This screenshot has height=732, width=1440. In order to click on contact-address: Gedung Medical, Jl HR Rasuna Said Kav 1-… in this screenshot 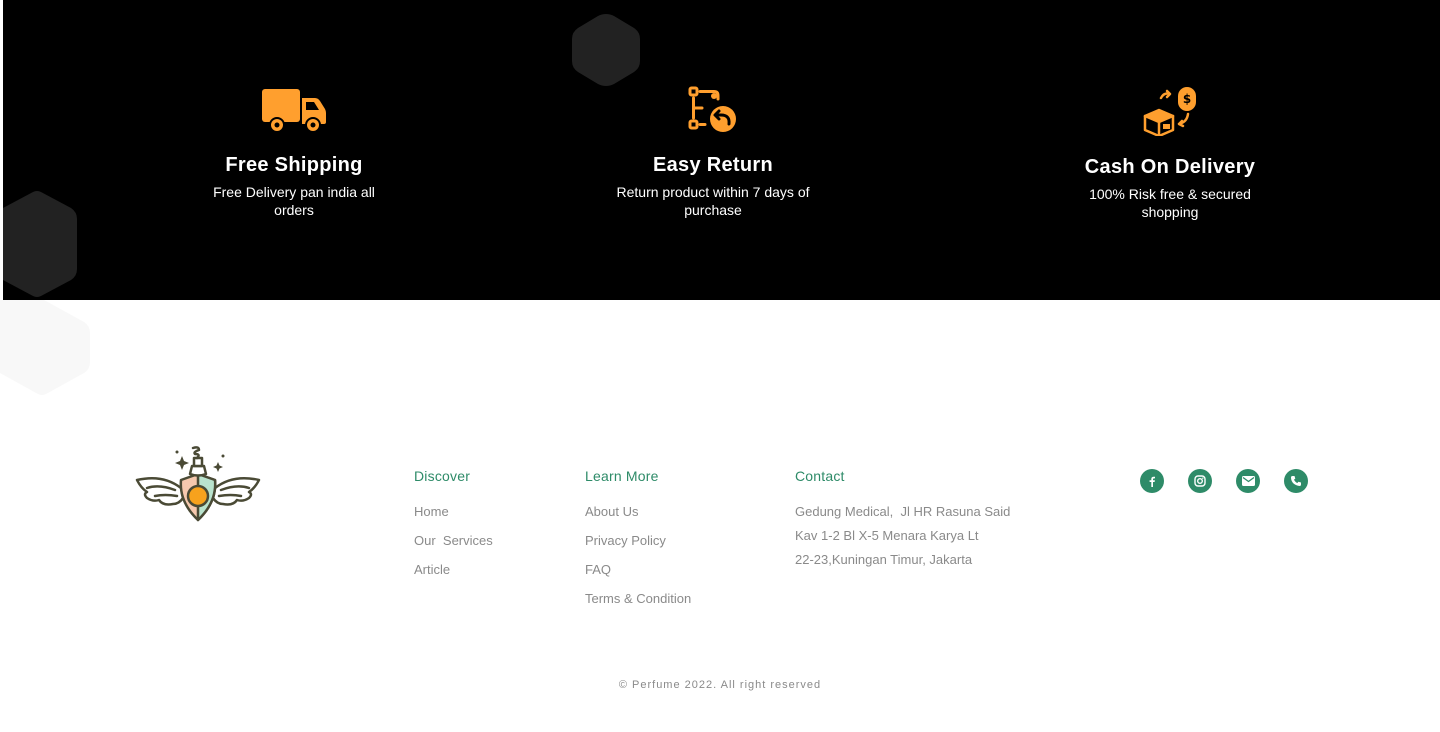, I will do `click(902, 536)`.